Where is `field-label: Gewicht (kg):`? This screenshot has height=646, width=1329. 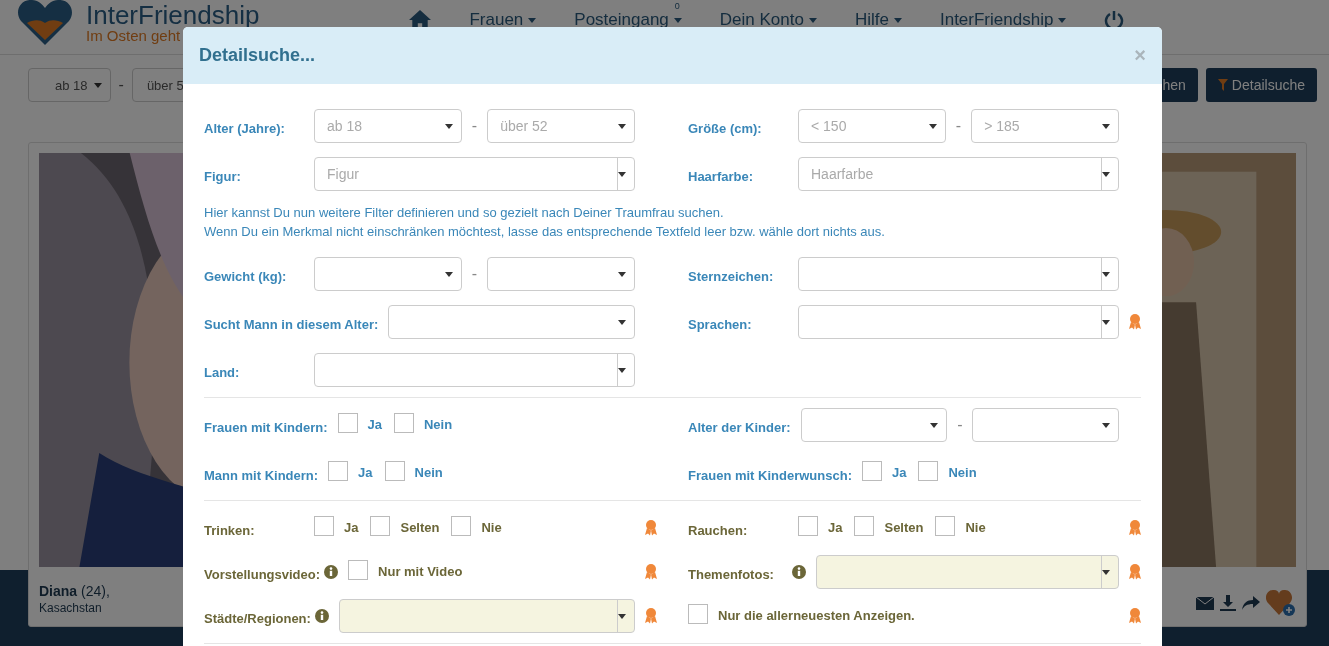
field-label: Gewicht (kg): is located at coordinates (246, 276).